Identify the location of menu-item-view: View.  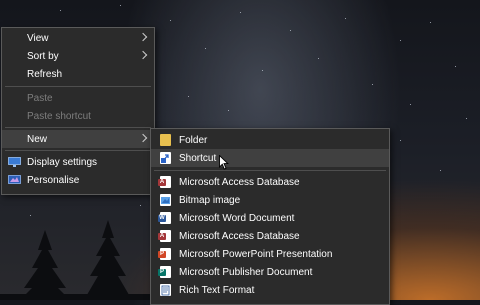
(78, 38).